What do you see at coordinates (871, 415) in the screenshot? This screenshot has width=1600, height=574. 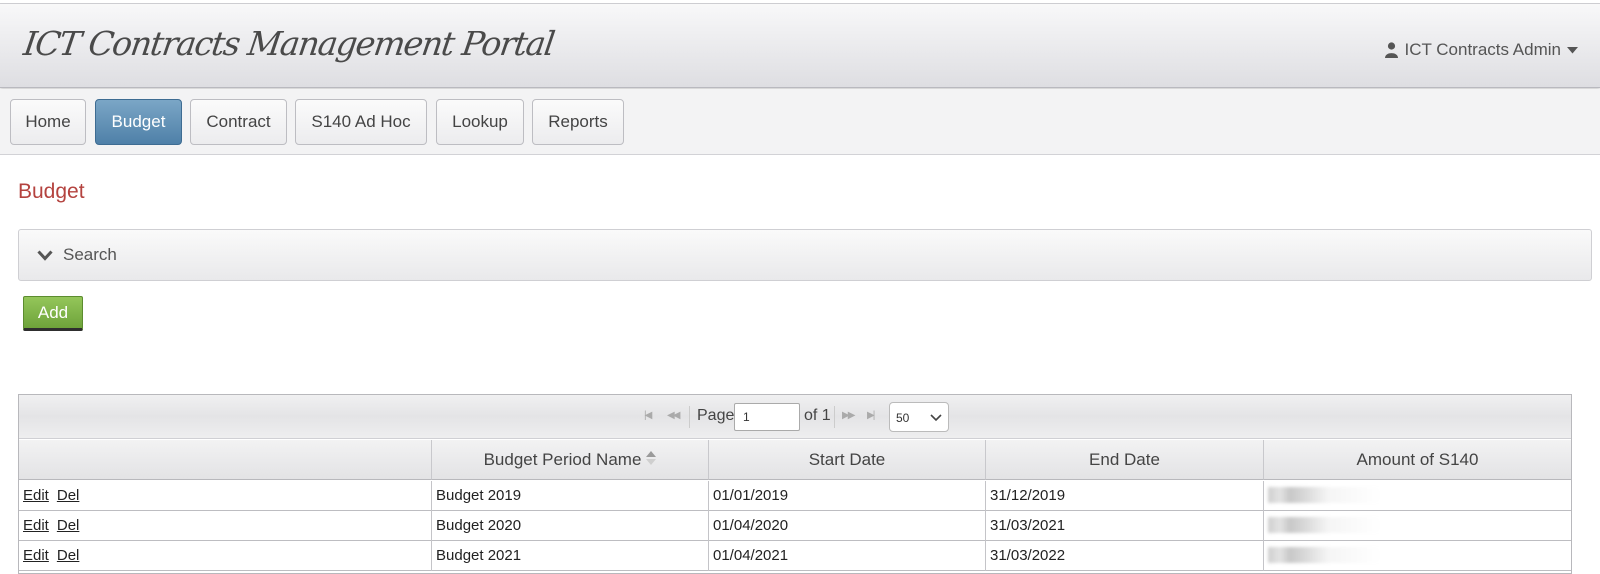 I see `last-page-icon: ▶|` at bounding box center [871, 415].